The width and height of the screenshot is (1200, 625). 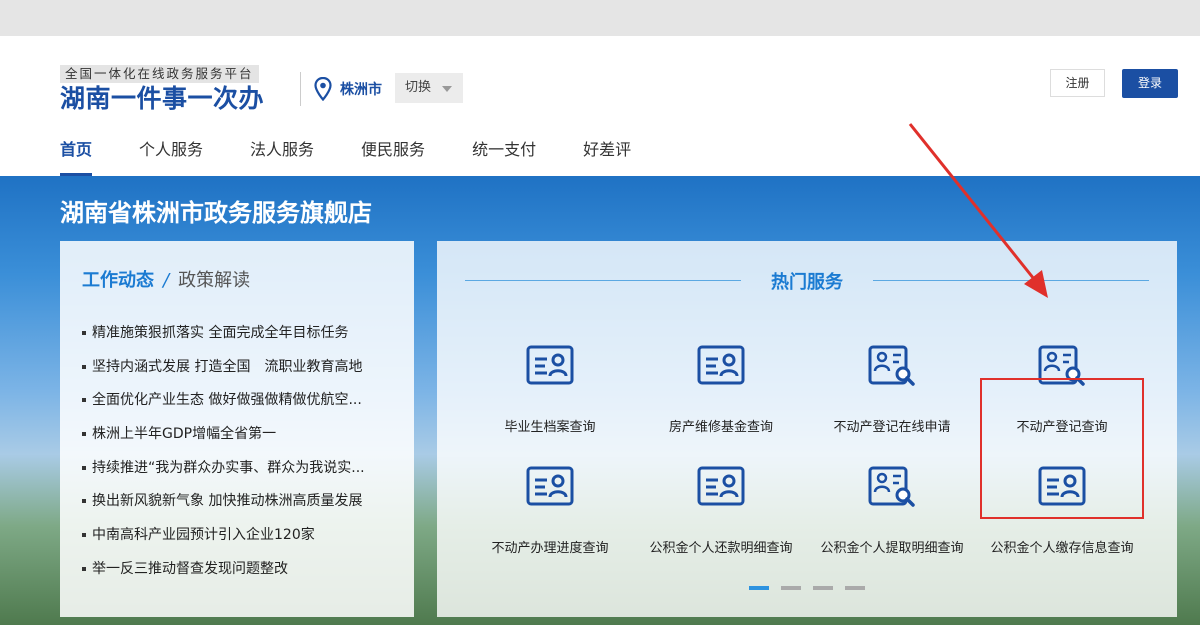 I want to click on carousel-pager, so click(x=813, y=588).